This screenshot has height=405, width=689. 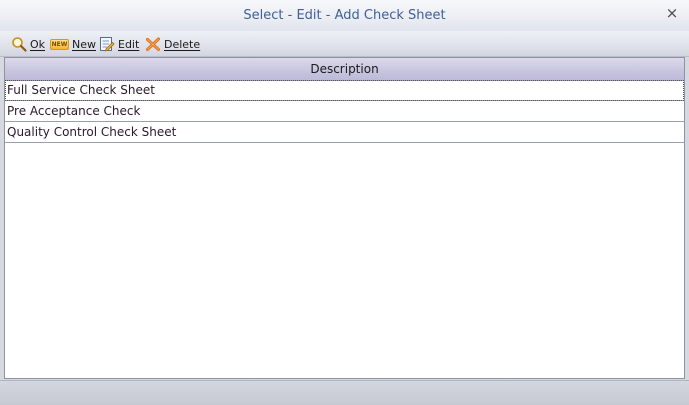 I want to click on edit-button: Edit, so click(x=119, y=44).